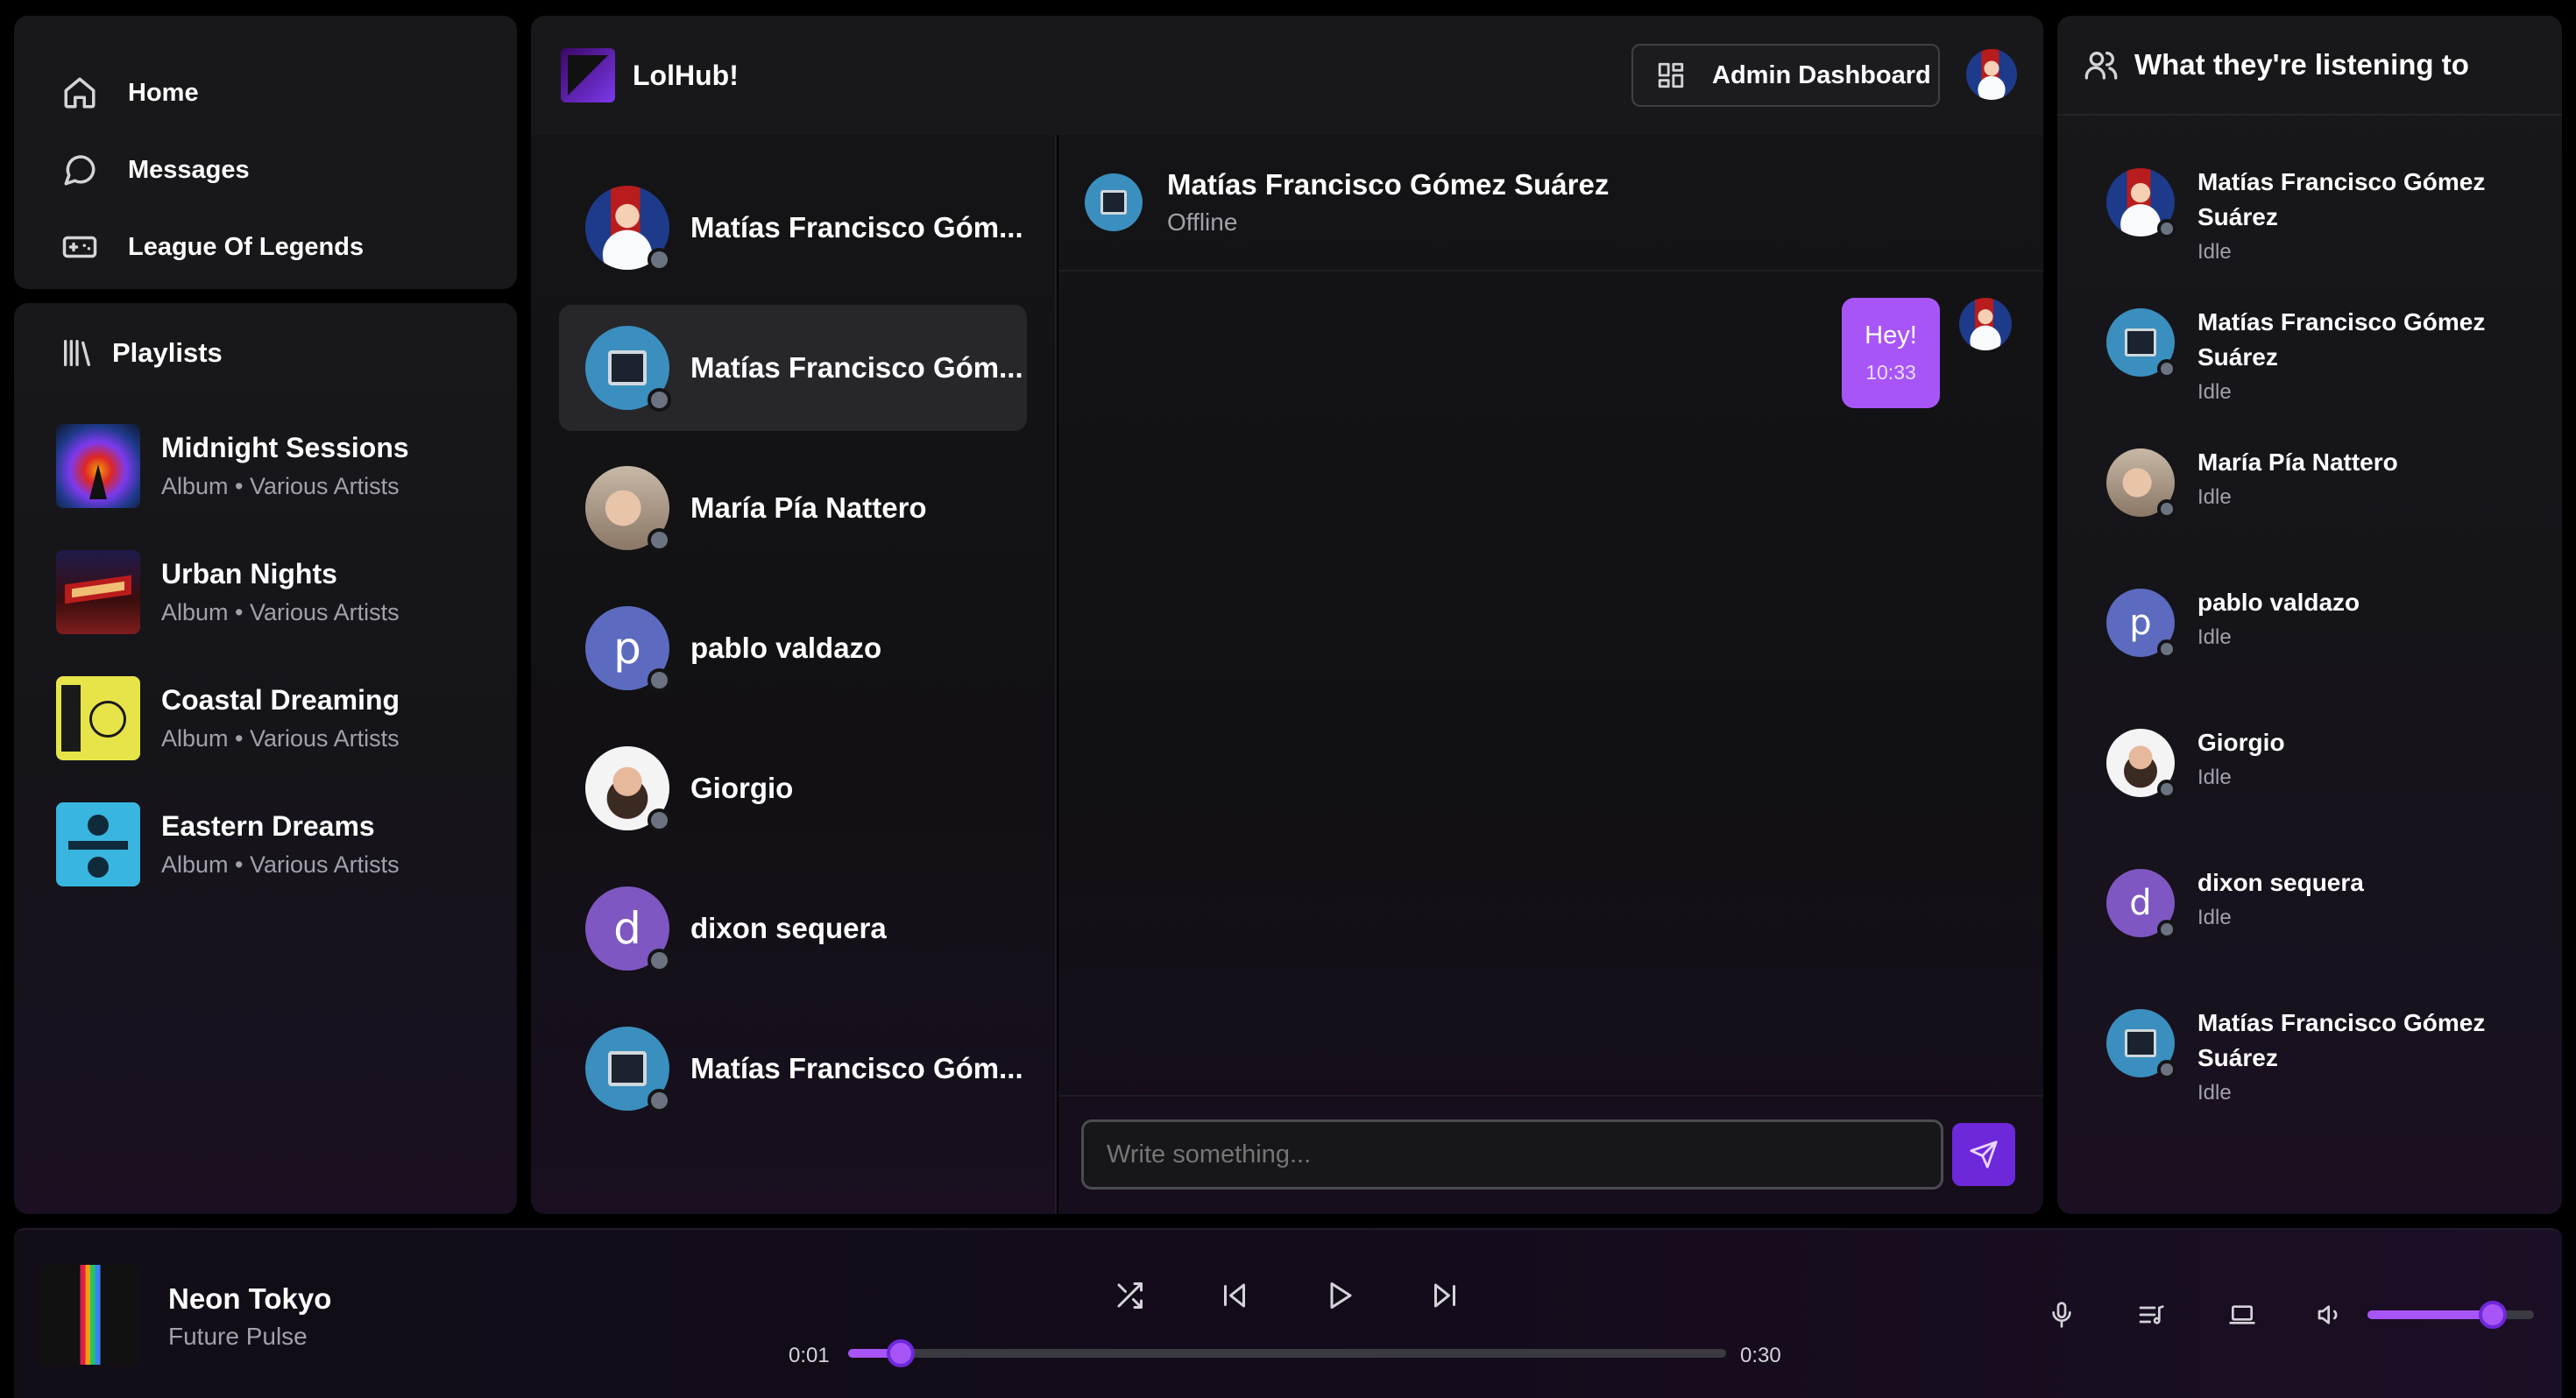 The width and height of the screenshot is (2576, 1398). I want to click on users-icon, so click(2101, 65).